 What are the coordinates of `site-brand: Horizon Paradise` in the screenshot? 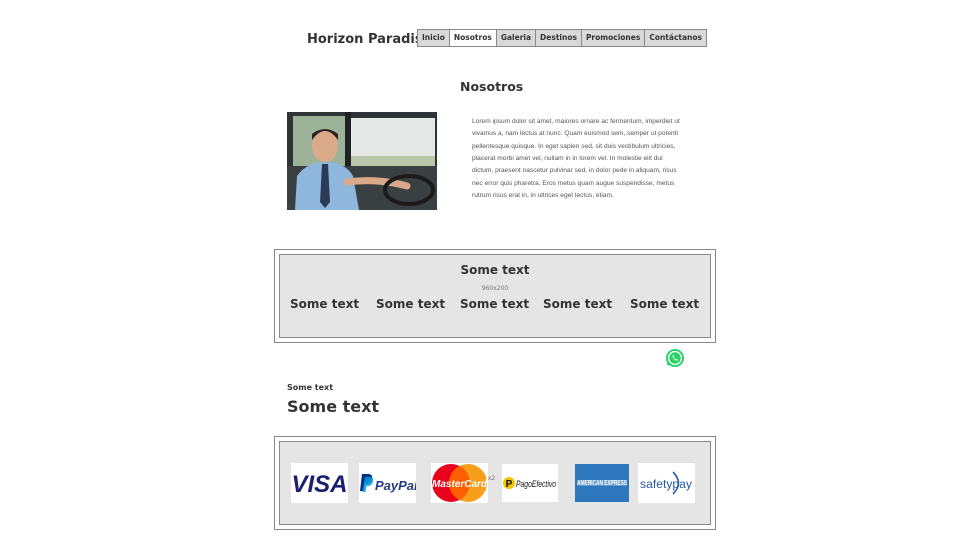 It's located at (369, 39).